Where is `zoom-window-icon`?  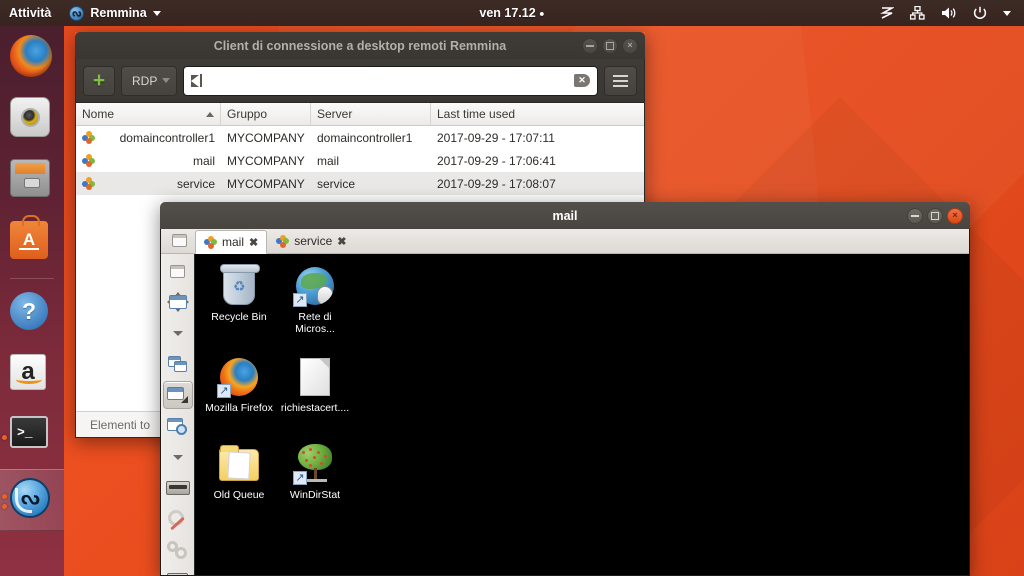
zoom-window-icon is located at coordinates (178, 426).